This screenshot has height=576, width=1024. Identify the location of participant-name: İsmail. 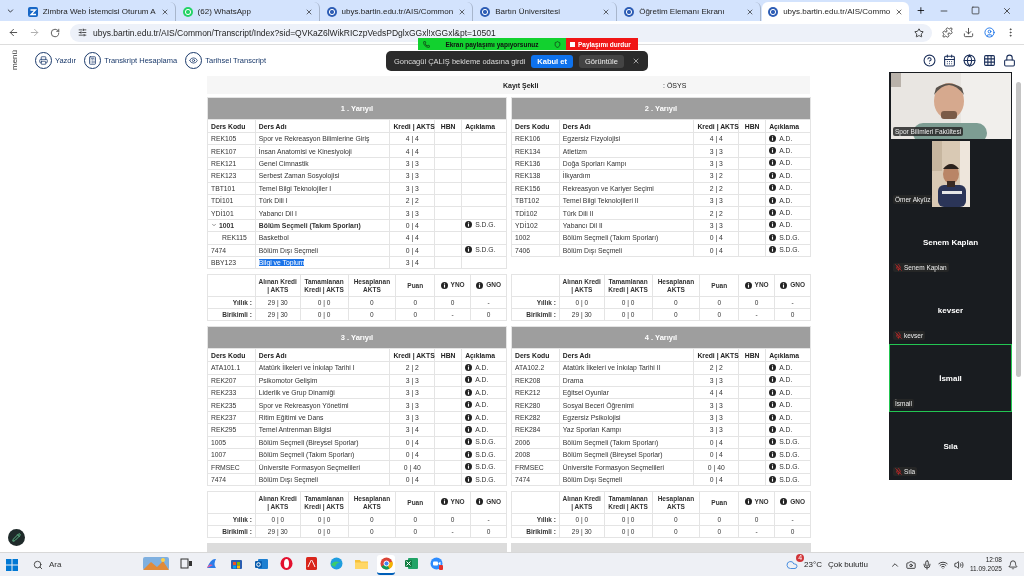
(950, 378).